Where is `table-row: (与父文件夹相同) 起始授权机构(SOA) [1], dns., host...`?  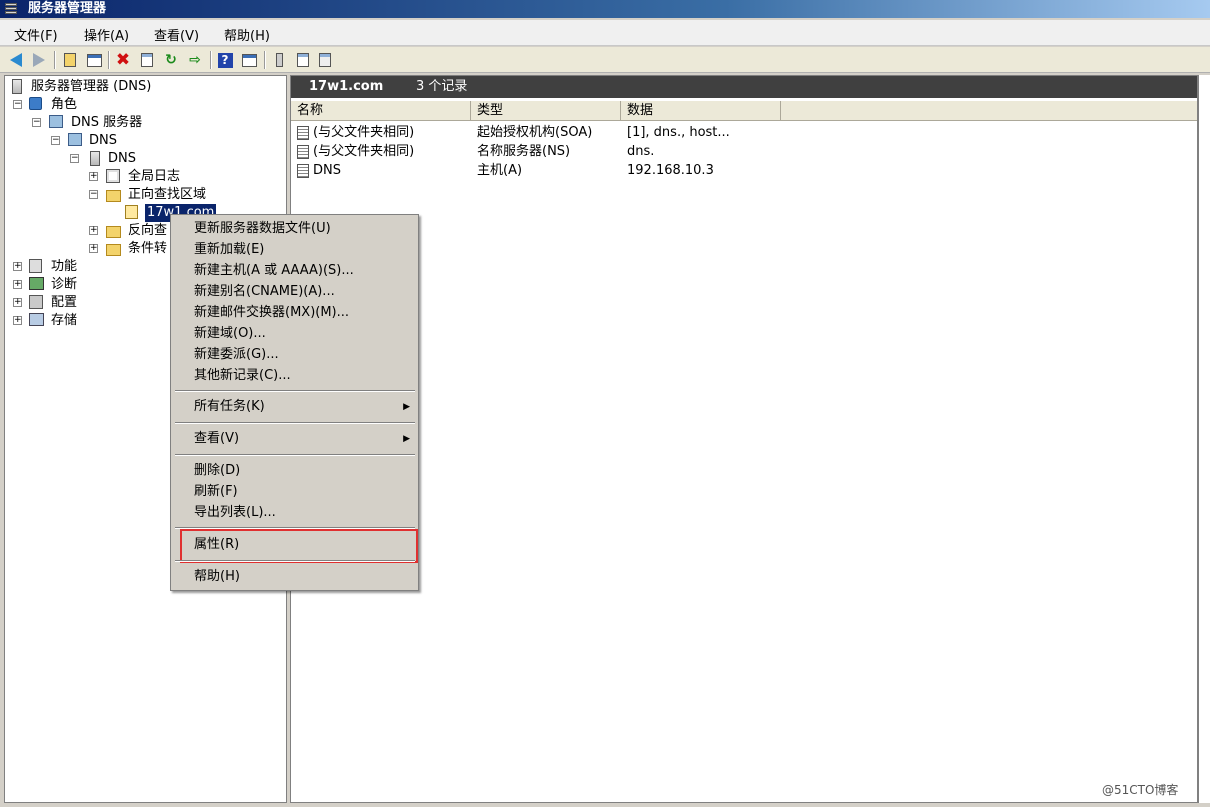 table-row: (与父文件夹相同) 起始授权机构(SOA) [1], dns., host... is located at coordinates (744, 132).